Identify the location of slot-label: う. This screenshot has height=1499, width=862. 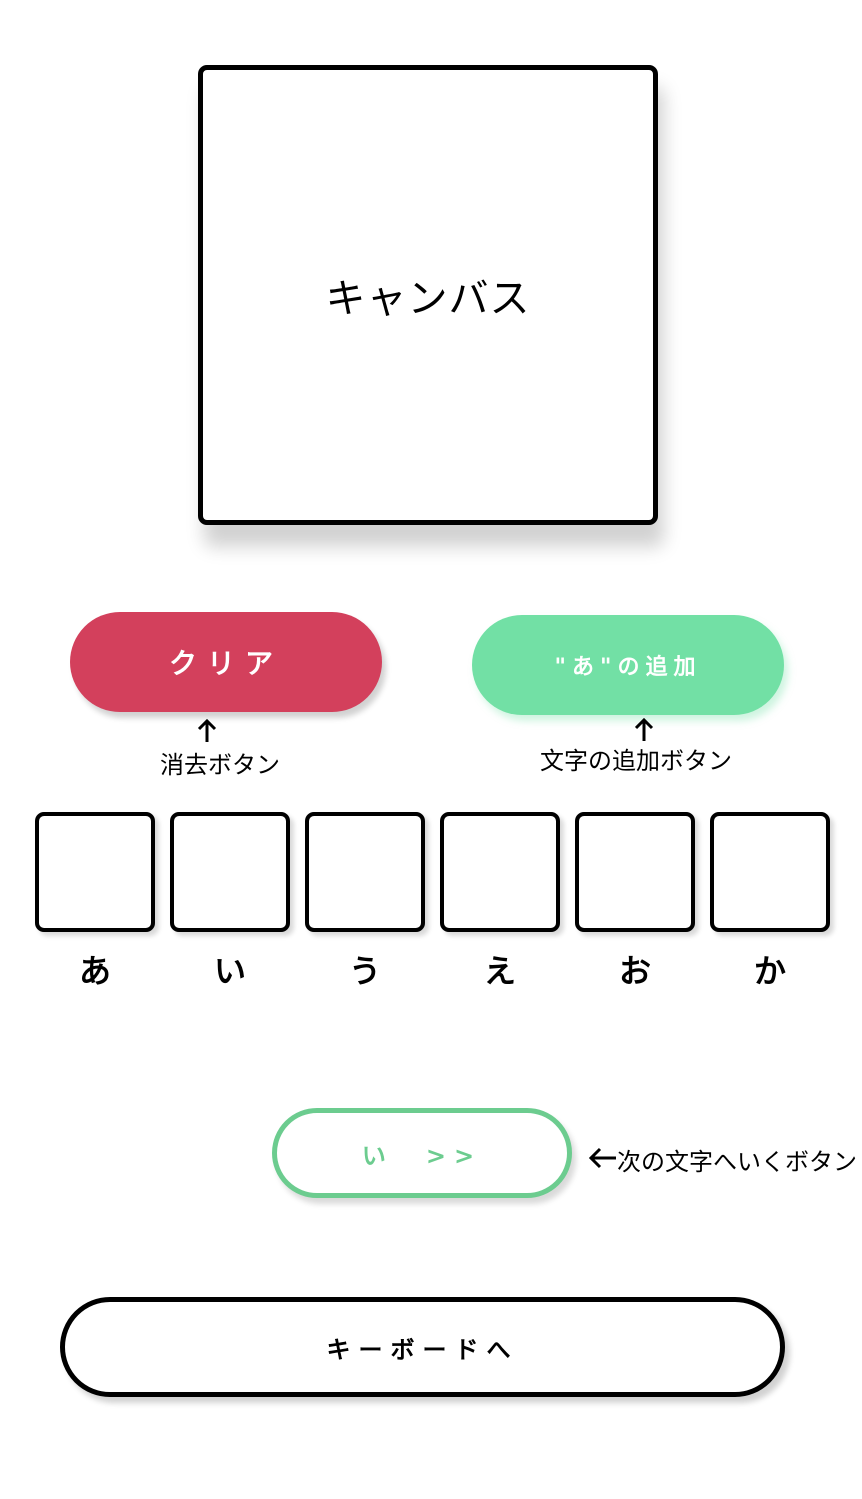
(364, 971).